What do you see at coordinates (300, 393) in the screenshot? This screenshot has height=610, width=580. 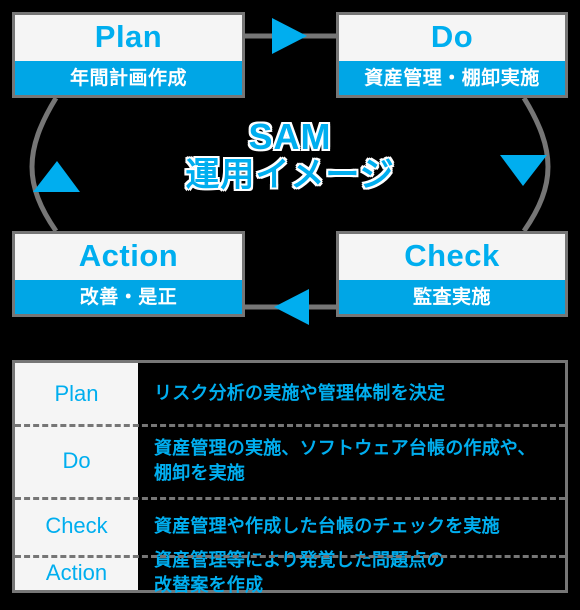 I see `legend-row-plan-line1: リスク分析の実施や管理体制を決定` at bounding box center [300, 393].